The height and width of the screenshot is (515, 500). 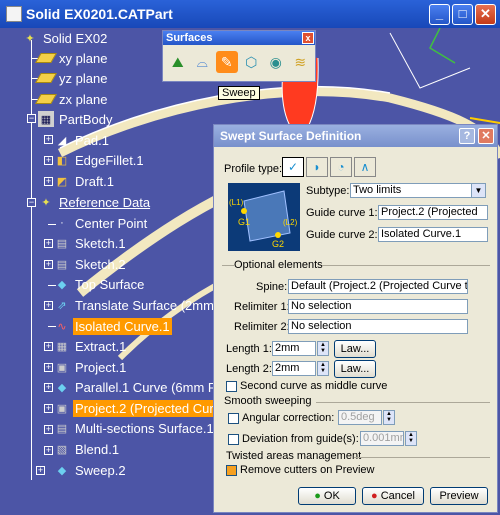 What do you see at coordinates (227, 62) in the screenshot?
I see `sweep-tool-icon: ✎` at bounding box center [227, 62].